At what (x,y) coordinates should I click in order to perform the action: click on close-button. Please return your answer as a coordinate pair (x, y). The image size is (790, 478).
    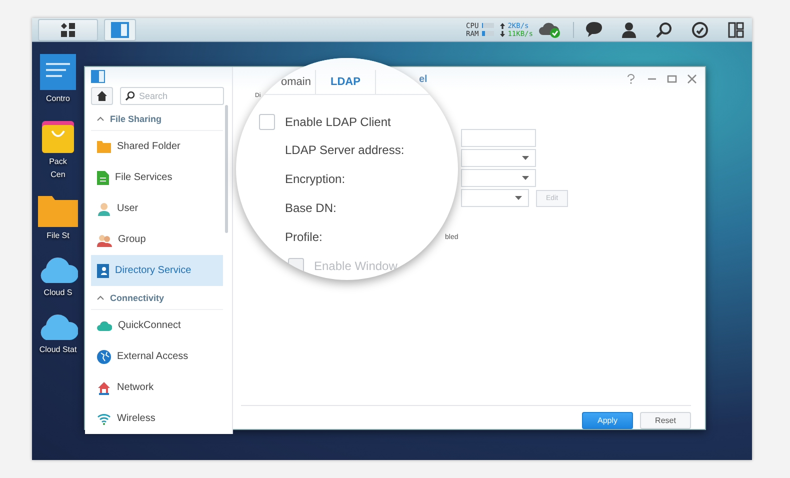
    Looking at the image, I should click on (692, 79).